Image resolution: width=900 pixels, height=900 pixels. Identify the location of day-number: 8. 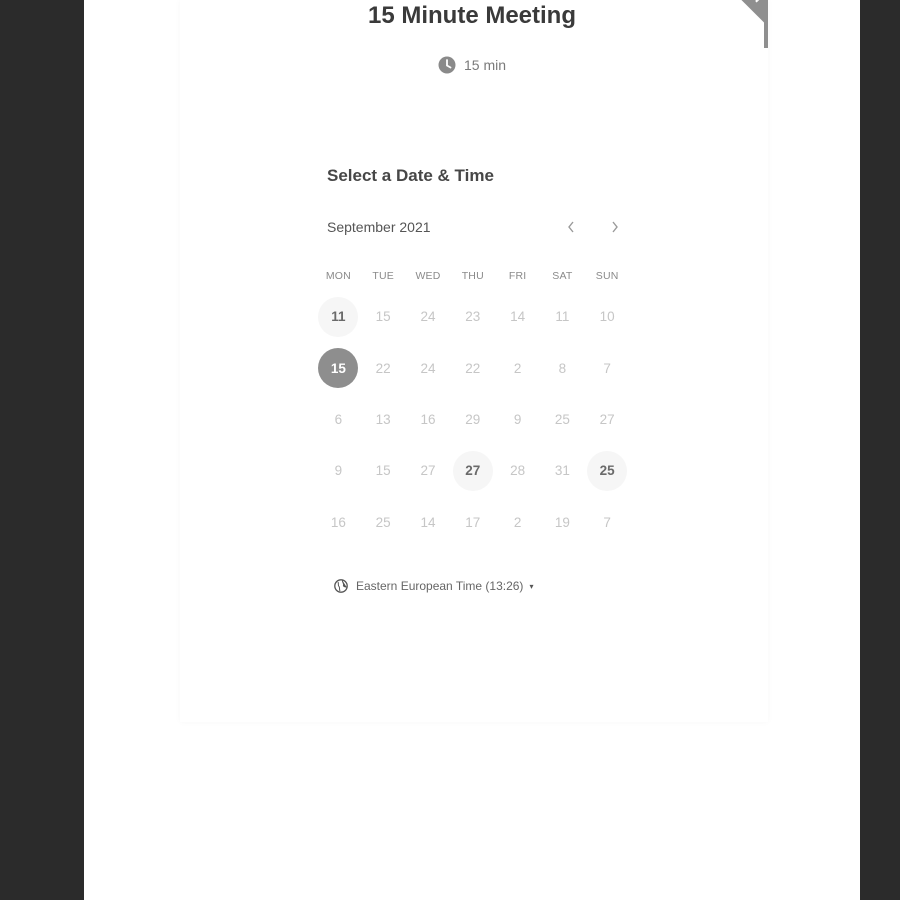
(562, 368).